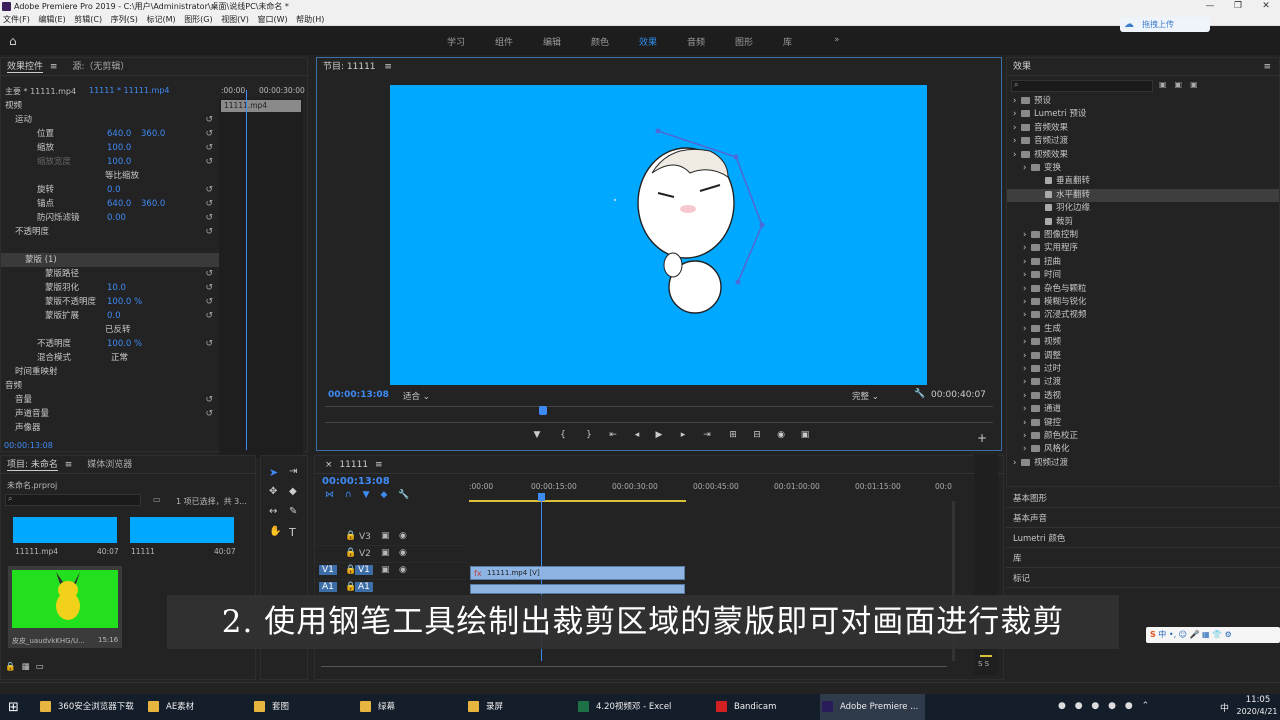 This screenshot has height=720, width=1280. I want to click on new-bin-icon: ▭, so click(157, 499).